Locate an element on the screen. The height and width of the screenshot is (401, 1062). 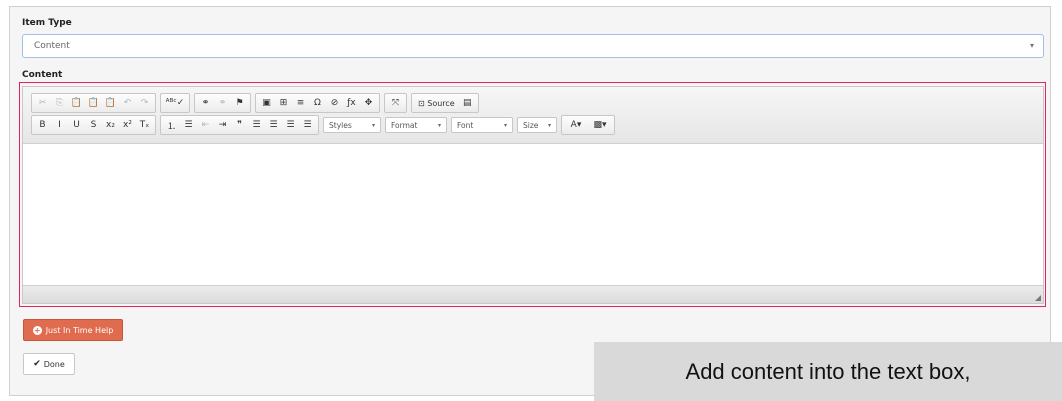
toolbar-group-source: ⊡ Source ▤ is located at coordinates (445, 103).